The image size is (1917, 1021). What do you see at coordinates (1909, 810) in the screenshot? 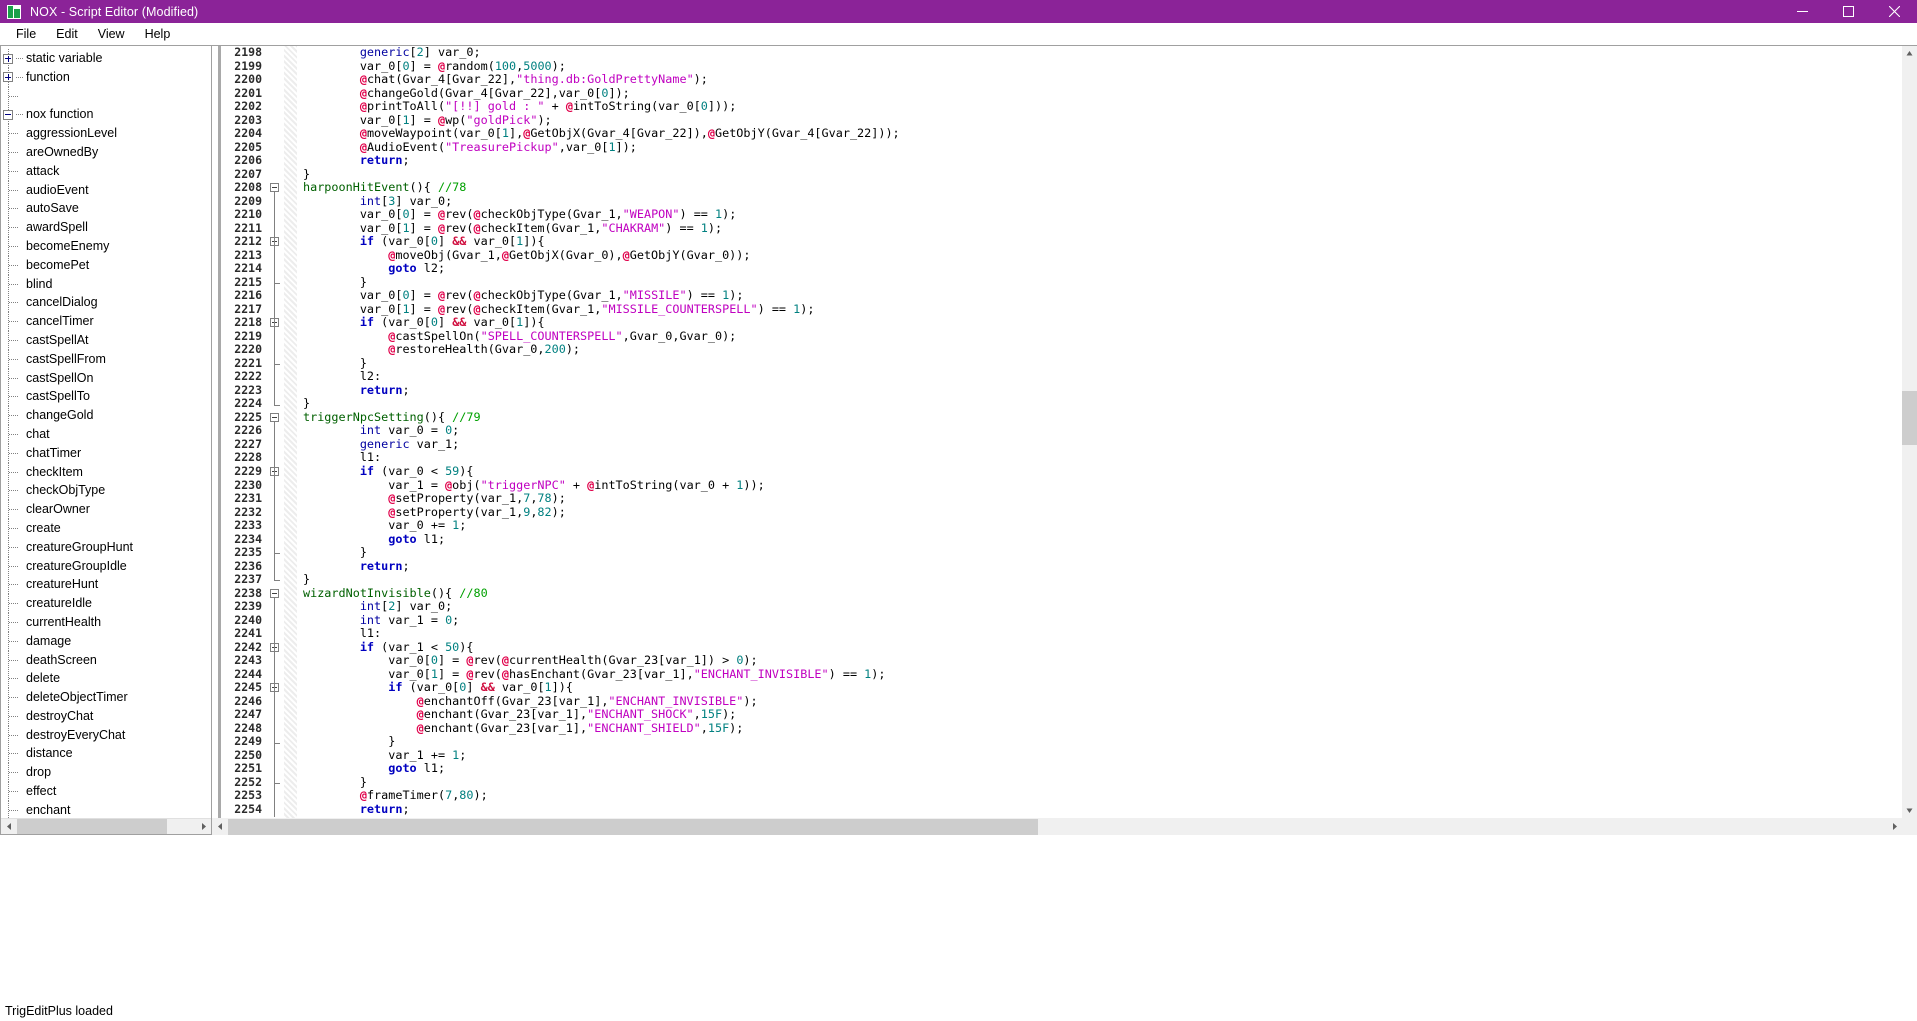
I see `scroll-down-icon` at bounding box center [1909, 810].